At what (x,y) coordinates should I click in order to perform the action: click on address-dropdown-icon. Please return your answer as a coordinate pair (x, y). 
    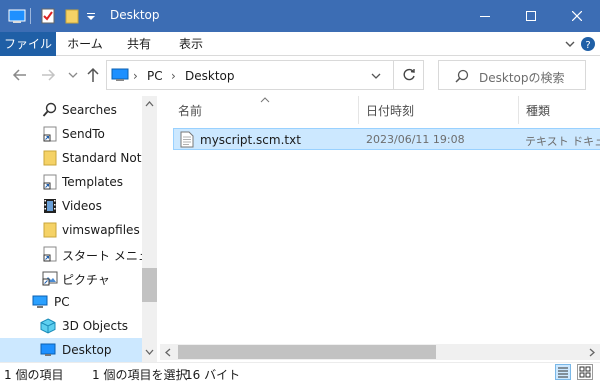
    Looking at the image, I should click on (376, 76).